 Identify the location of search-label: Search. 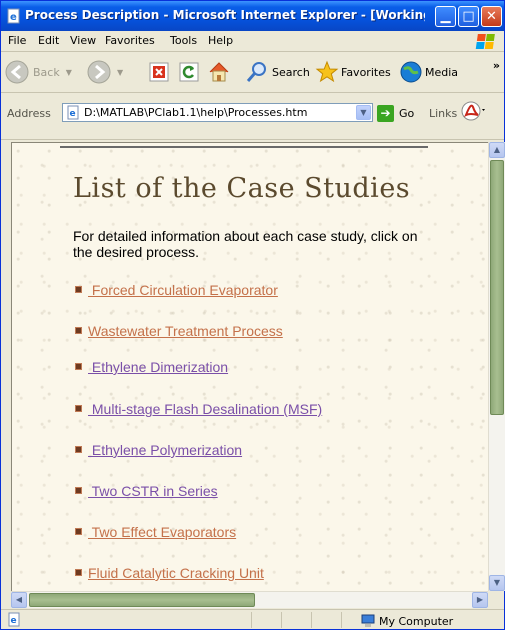
(291, 72).